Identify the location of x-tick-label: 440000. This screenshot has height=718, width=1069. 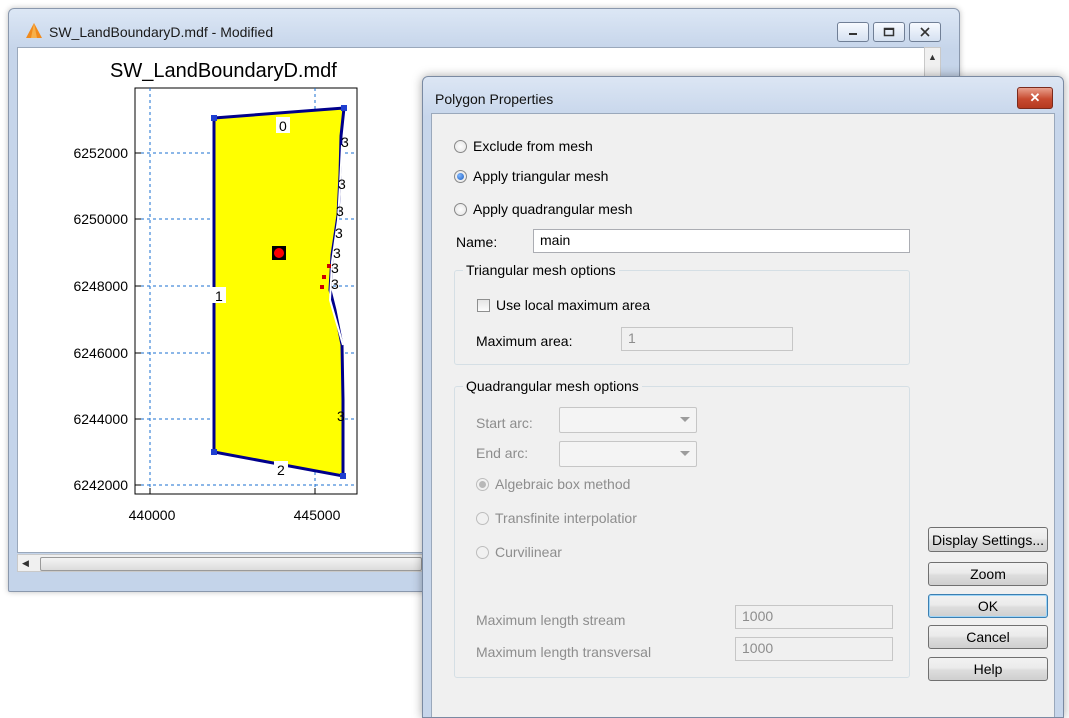
(152, 515).